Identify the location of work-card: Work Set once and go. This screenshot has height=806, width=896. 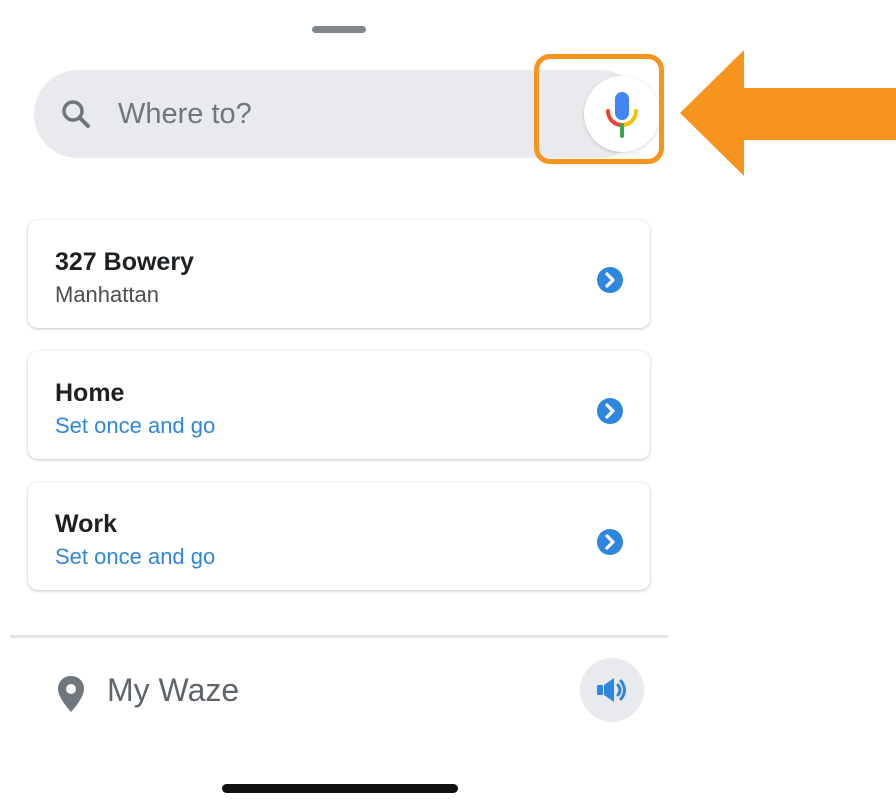
(339, 536).